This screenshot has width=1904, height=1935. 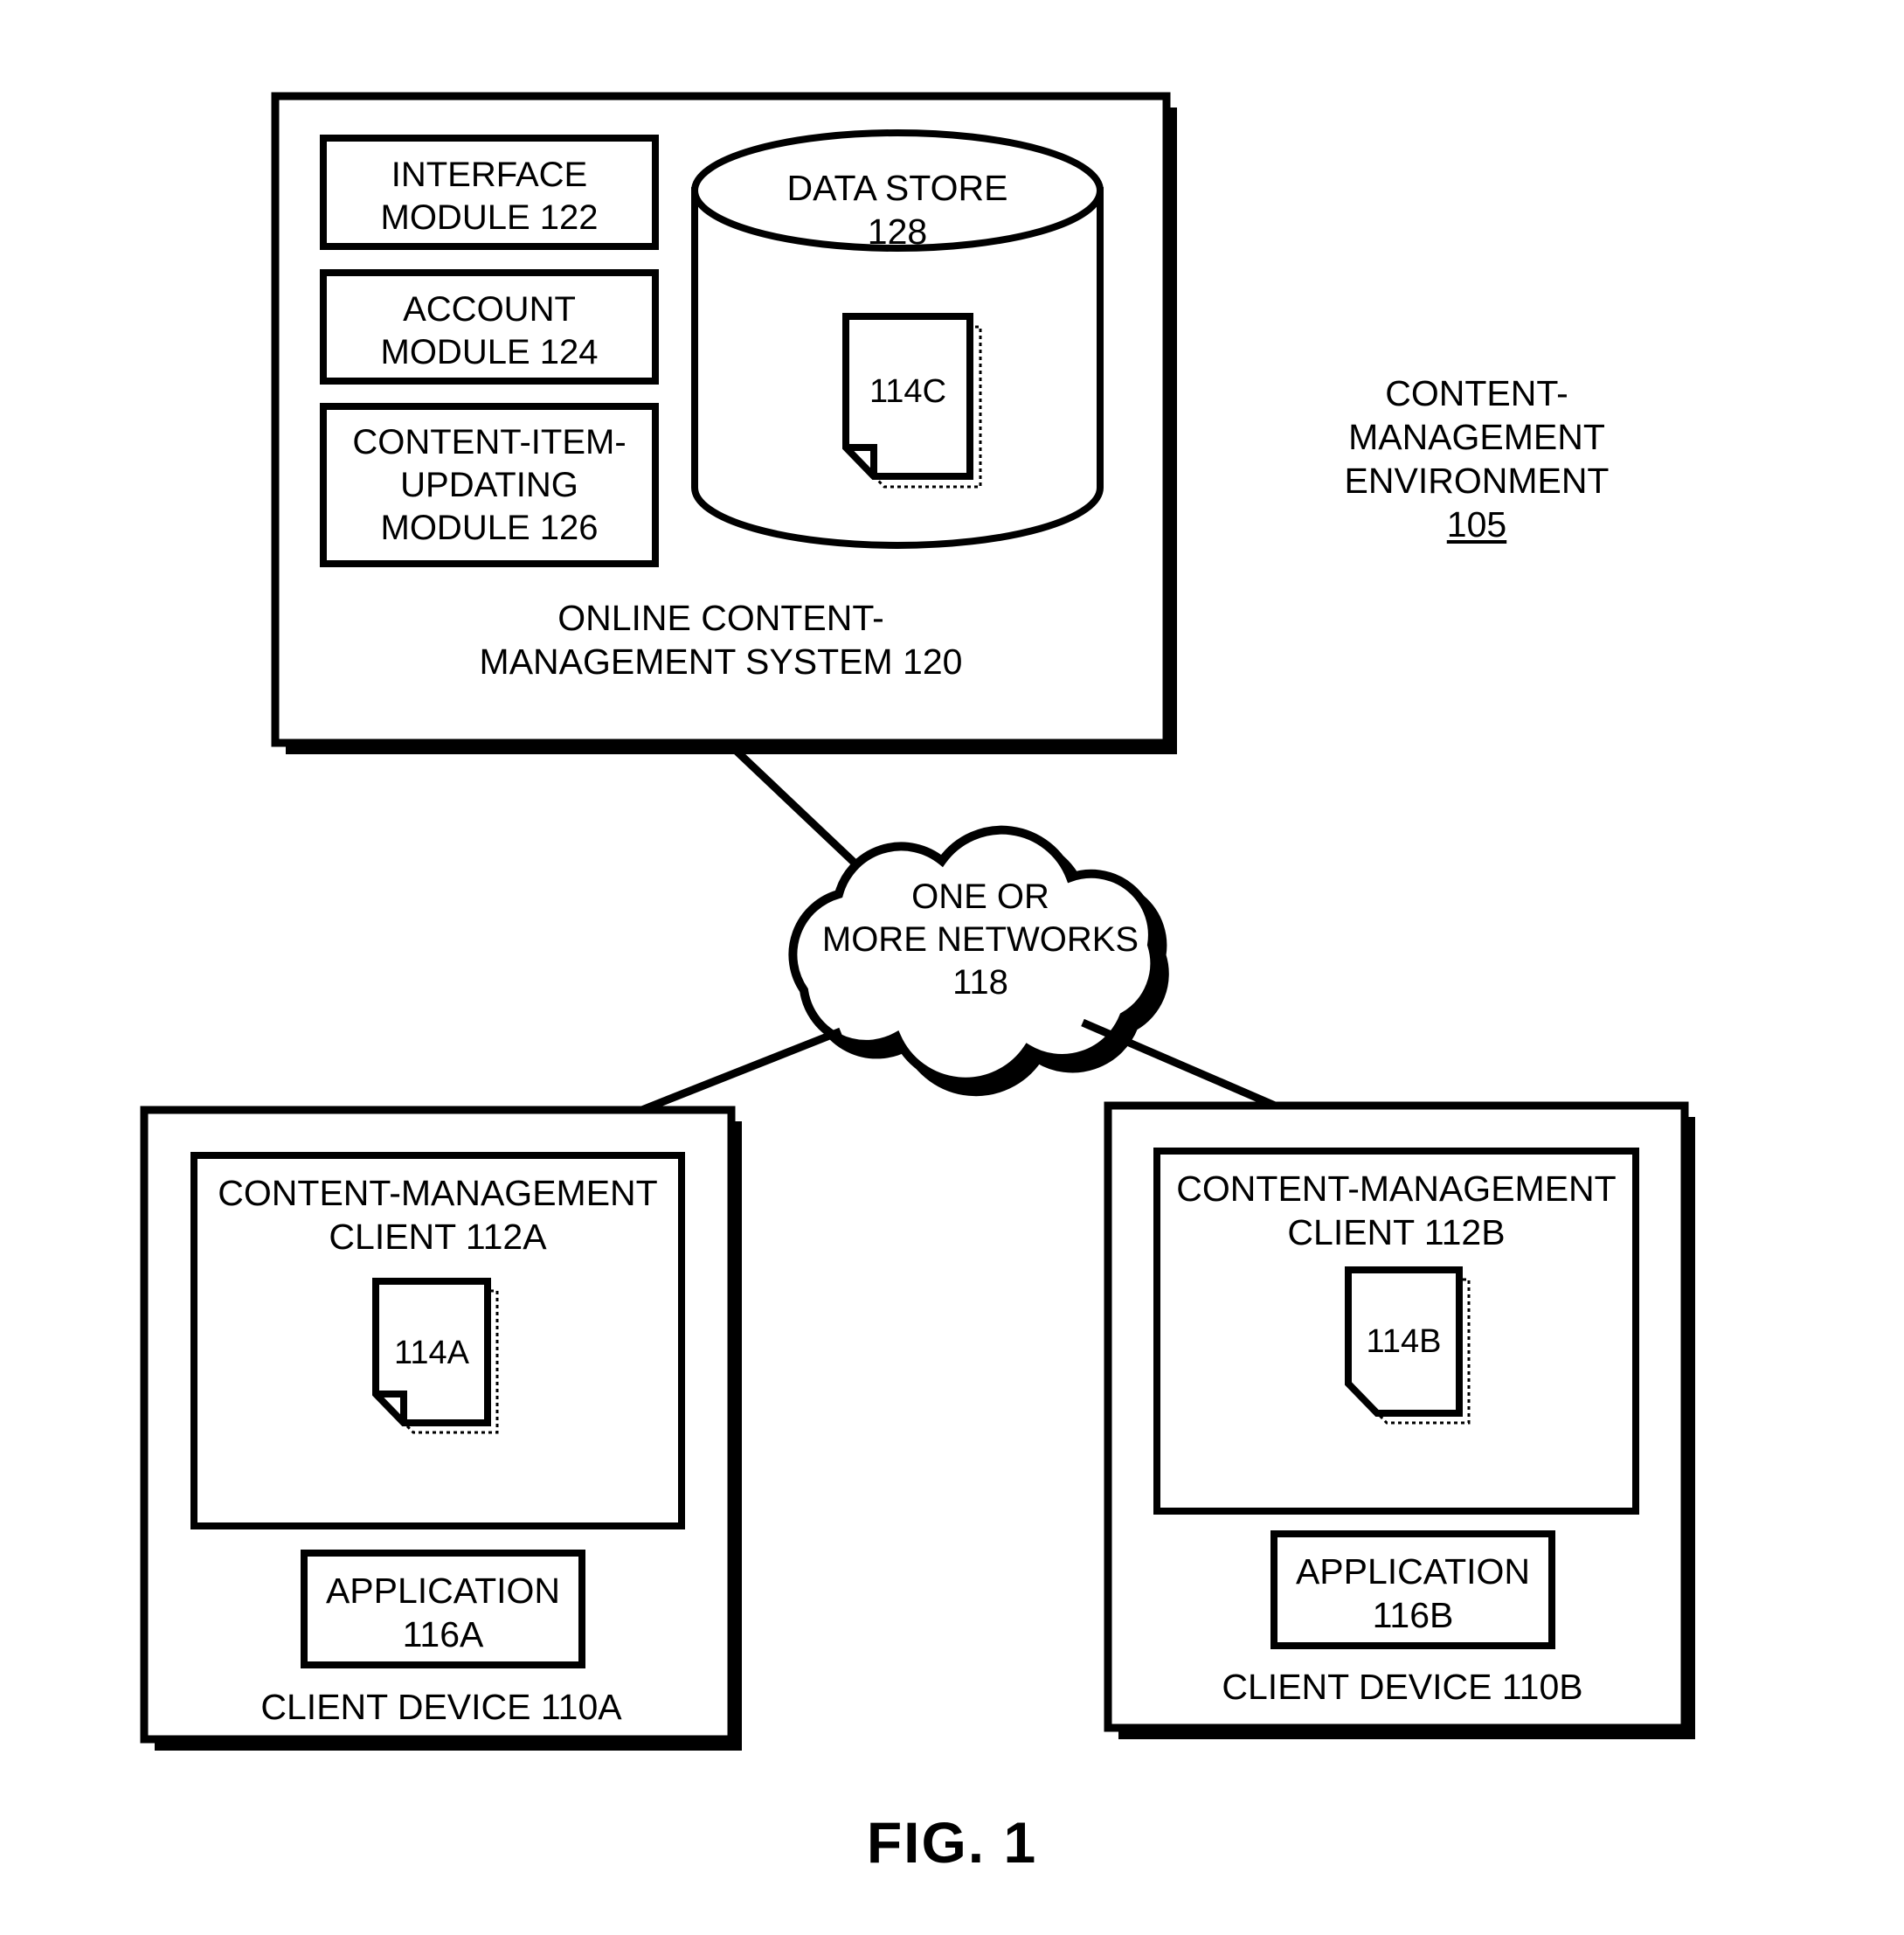 I want to click on online-system-label-line1: ONLINE CONTENT-, so click(x=720, y=618).